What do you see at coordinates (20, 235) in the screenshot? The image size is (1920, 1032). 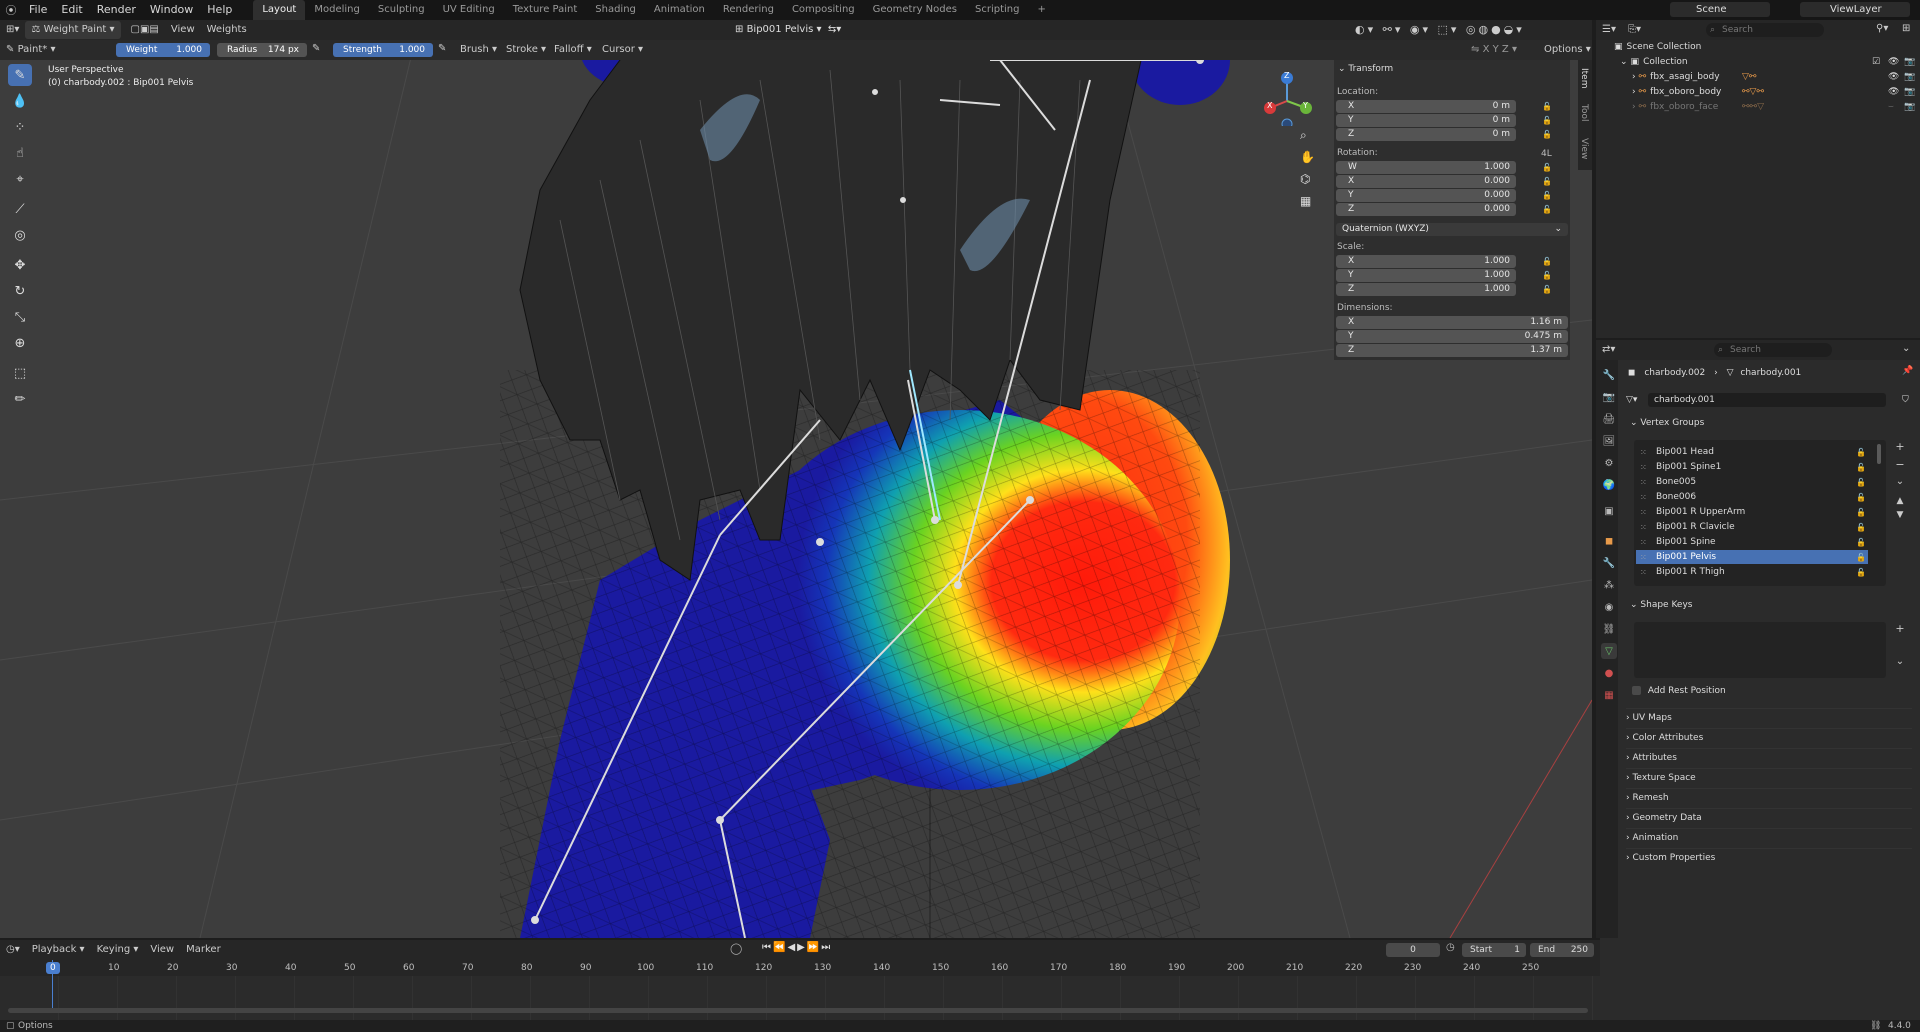 I see `cursor-tool-icon: ◎` at bounding box center [20, 235].